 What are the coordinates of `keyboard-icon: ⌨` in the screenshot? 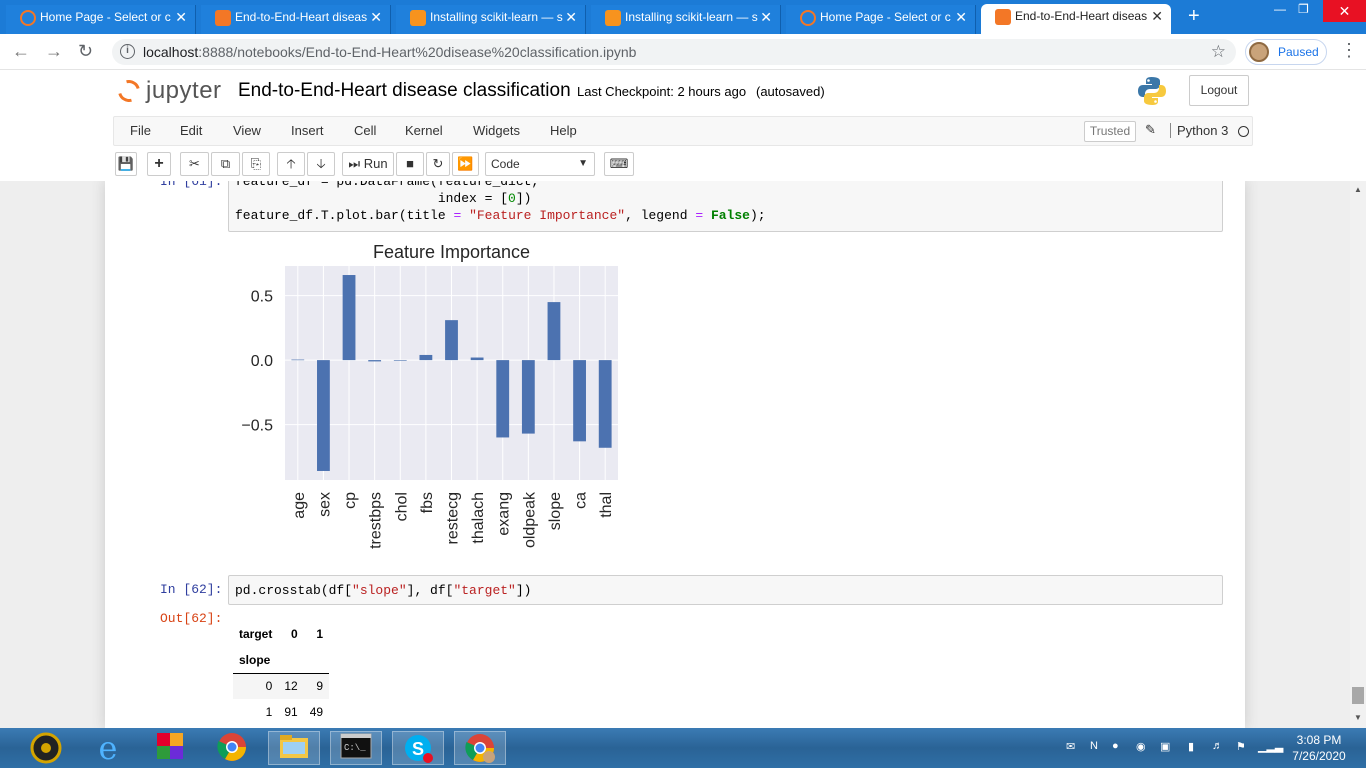 It's located at (619, 163).